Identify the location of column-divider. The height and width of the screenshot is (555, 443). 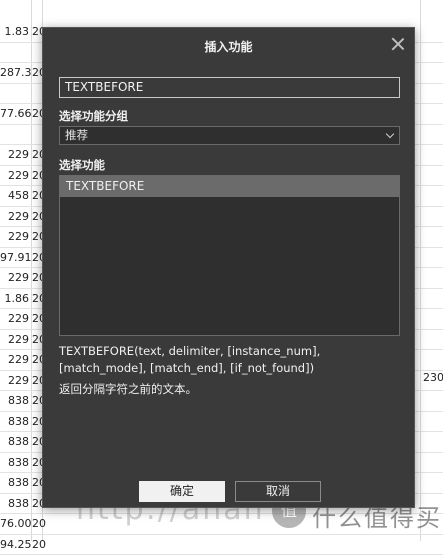
(420, 270).